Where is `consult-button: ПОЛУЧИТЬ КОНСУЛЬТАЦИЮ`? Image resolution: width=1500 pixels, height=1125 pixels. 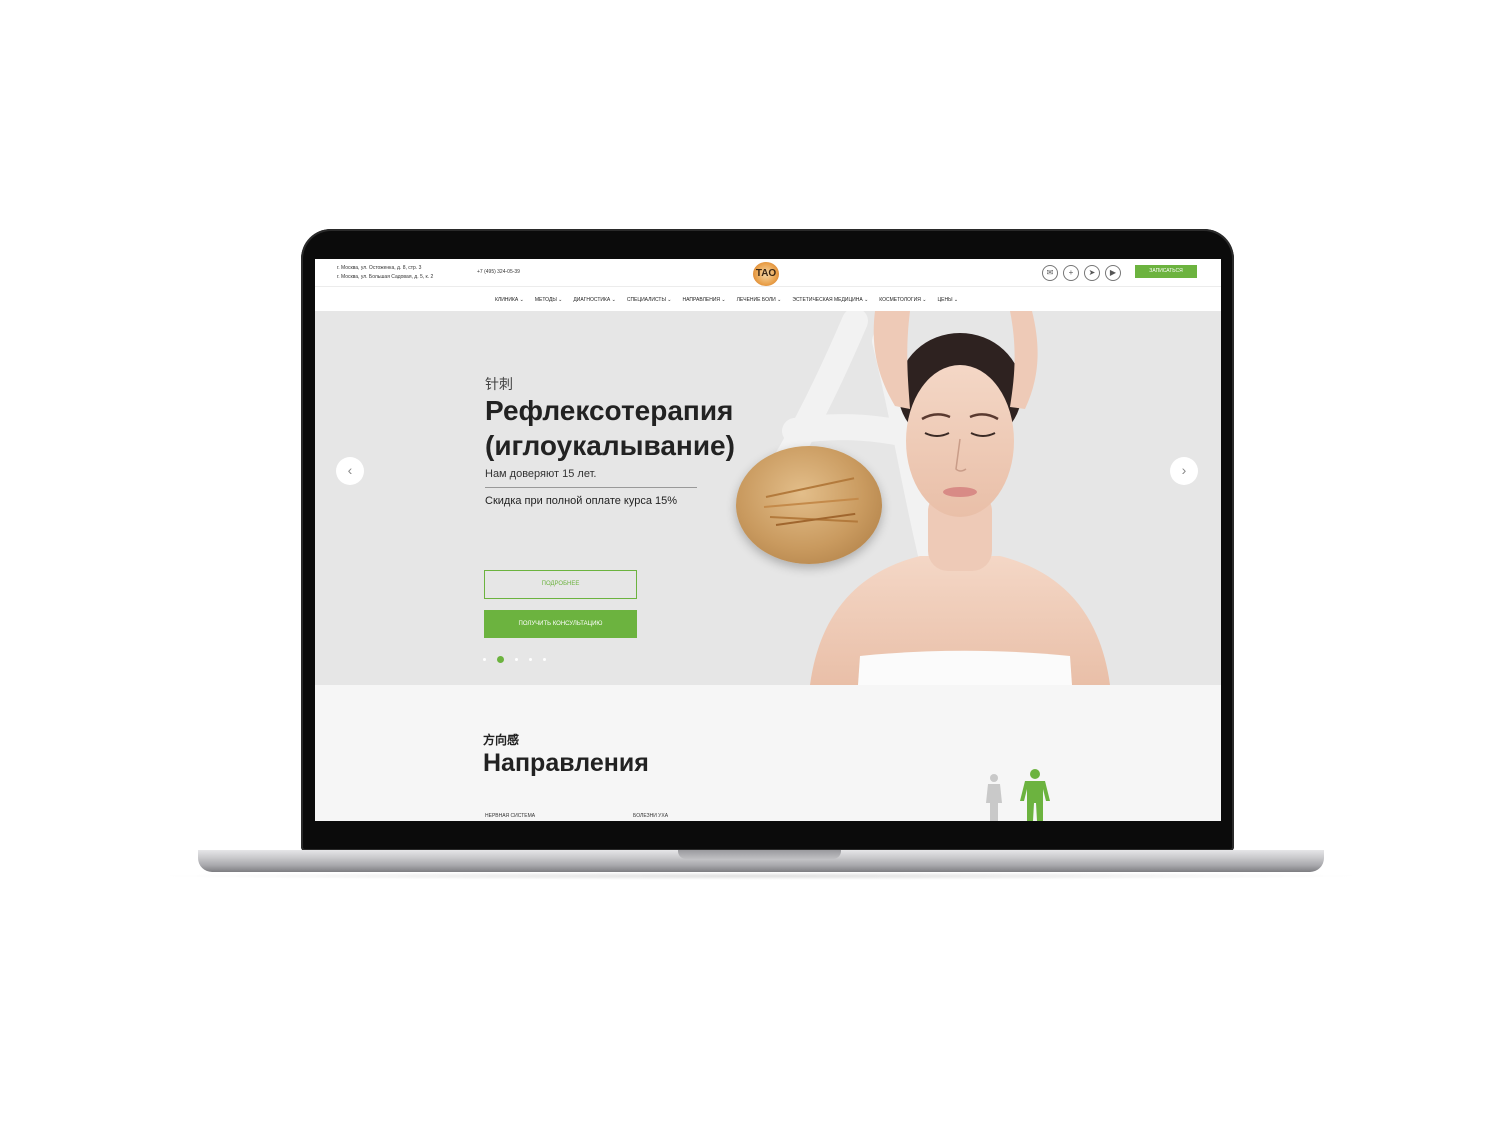
consult-button: ПОЛУЧИТЬ КОНСУЛЬТАЦИЮ is located at coordinates (560, 624).